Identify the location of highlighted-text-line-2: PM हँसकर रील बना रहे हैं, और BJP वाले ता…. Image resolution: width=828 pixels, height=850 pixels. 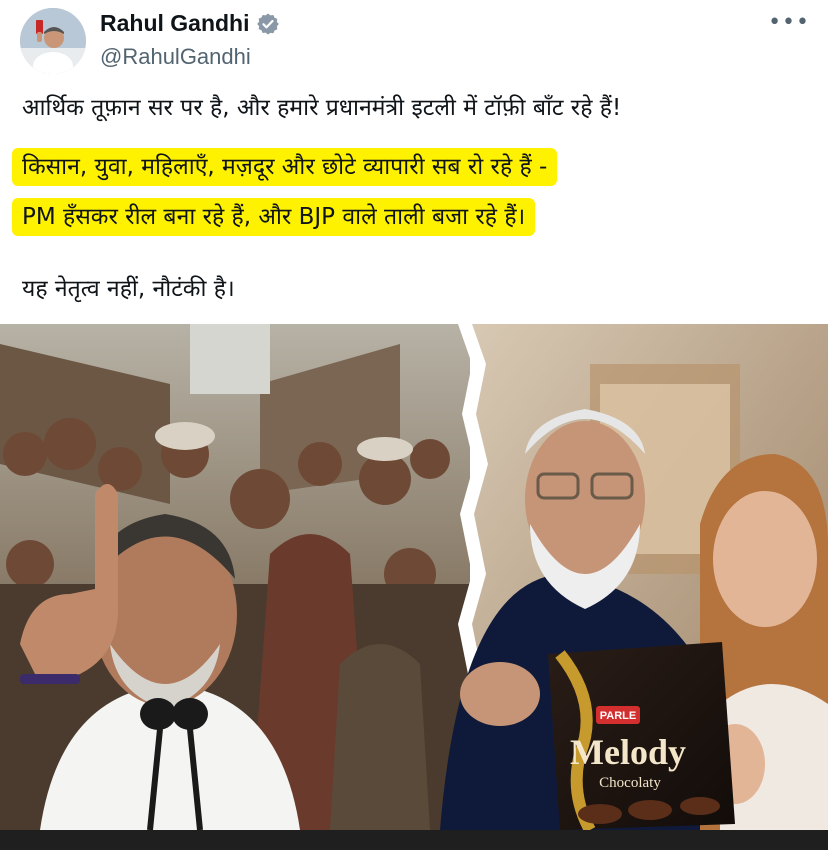
(274, 217).